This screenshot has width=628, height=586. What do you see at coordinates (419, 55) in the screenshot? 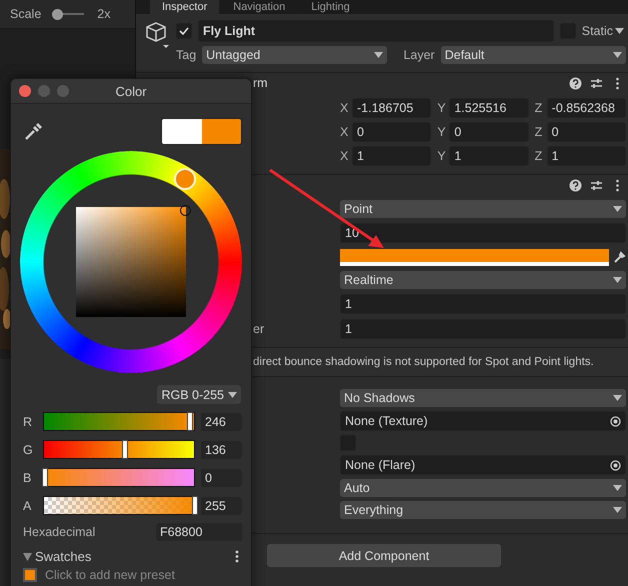
I see `layer-label: Layer` at bounding box center [419, 55].